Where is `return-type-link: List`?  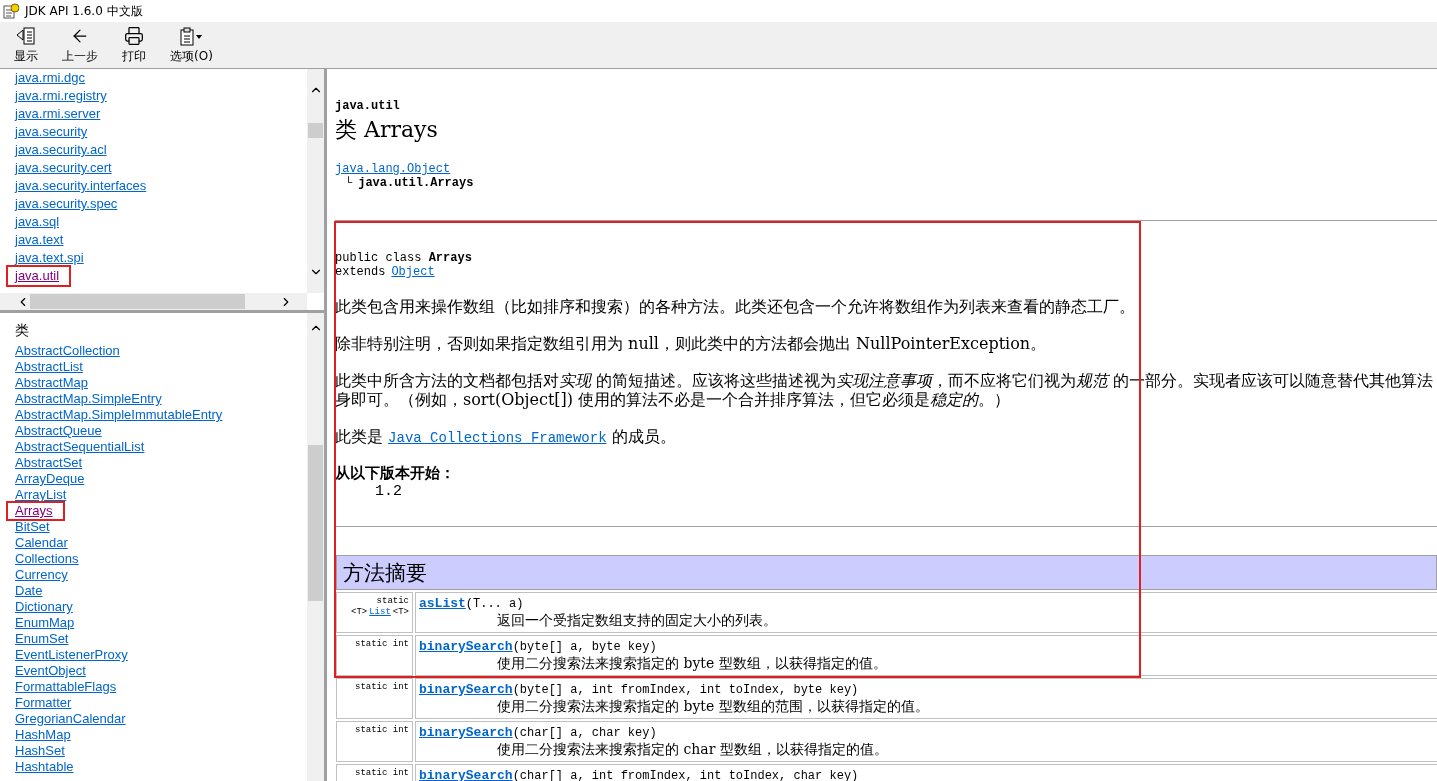
return-type-link: List is located at coordinates (380, 612).